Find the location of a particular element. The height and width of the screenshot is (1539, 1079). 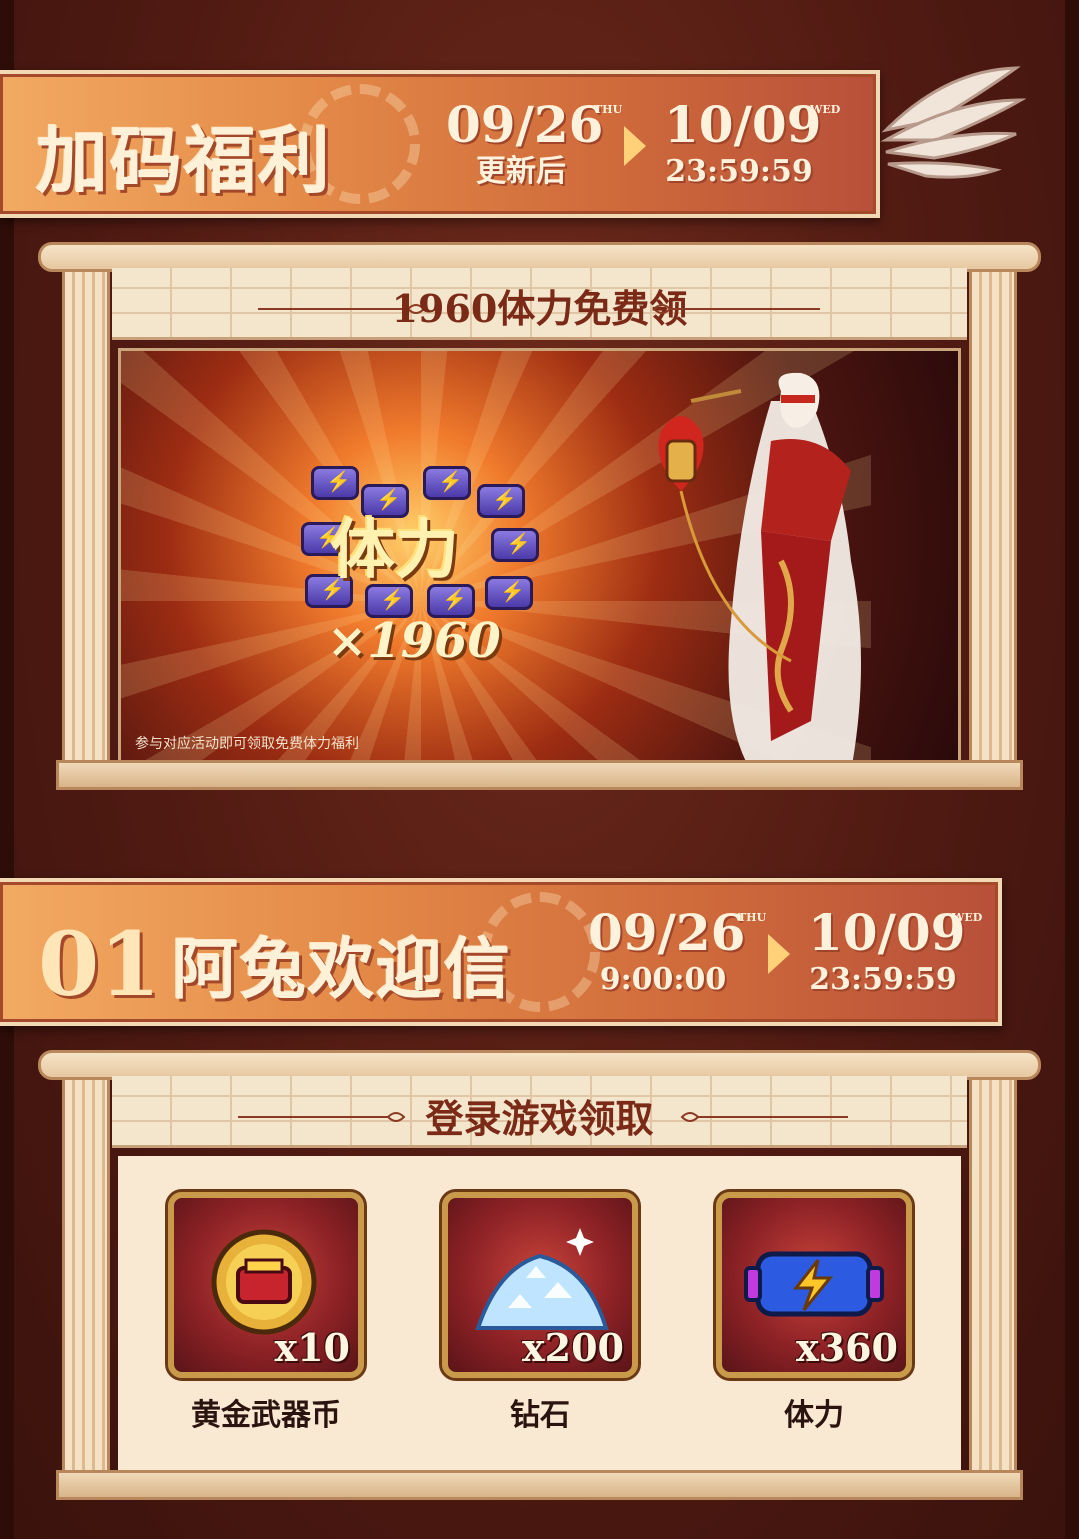

reward-quantity: x360 is located at coordinates (847, 1347).